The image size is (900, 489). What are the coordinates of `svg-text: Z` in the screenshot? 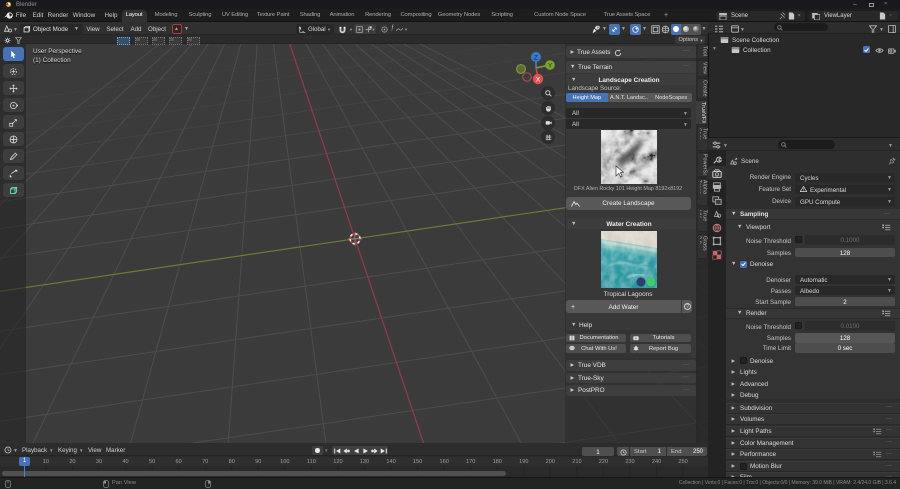 It's located at (536, 57).